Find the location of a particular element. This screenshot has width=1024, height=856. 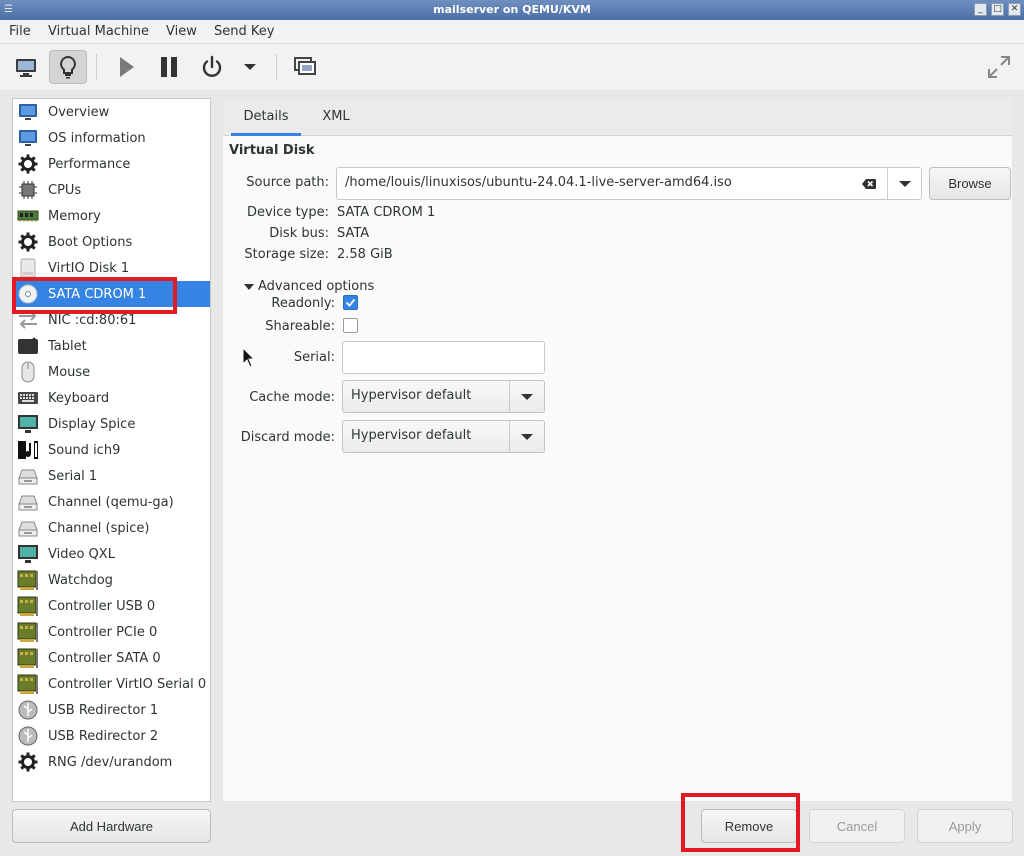

browse-button: Browse is located at coordinates (970, 183).